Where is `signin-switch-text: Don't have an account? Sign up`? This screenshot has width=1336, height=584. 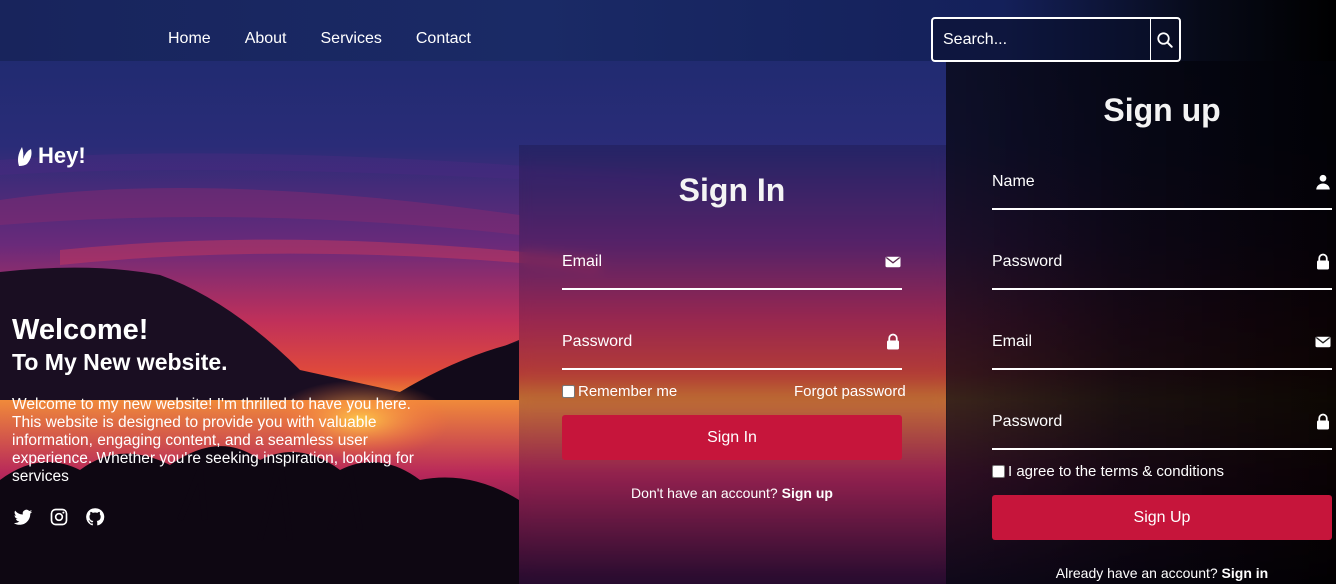 signin-switch-text: Don't have an account? Sign up is located at coordinates (732, 493).